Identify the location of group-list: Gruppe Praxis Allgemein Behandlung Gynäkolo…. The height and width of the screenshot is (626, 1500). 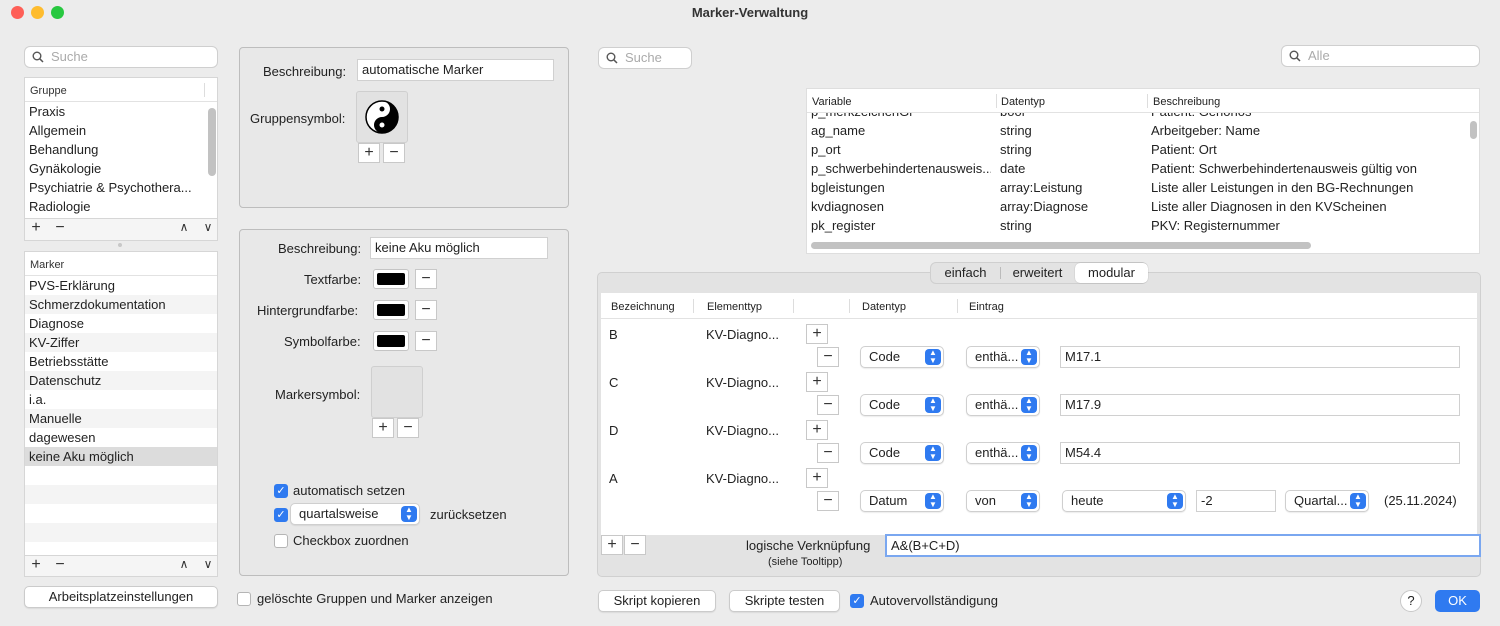
(121, 148).